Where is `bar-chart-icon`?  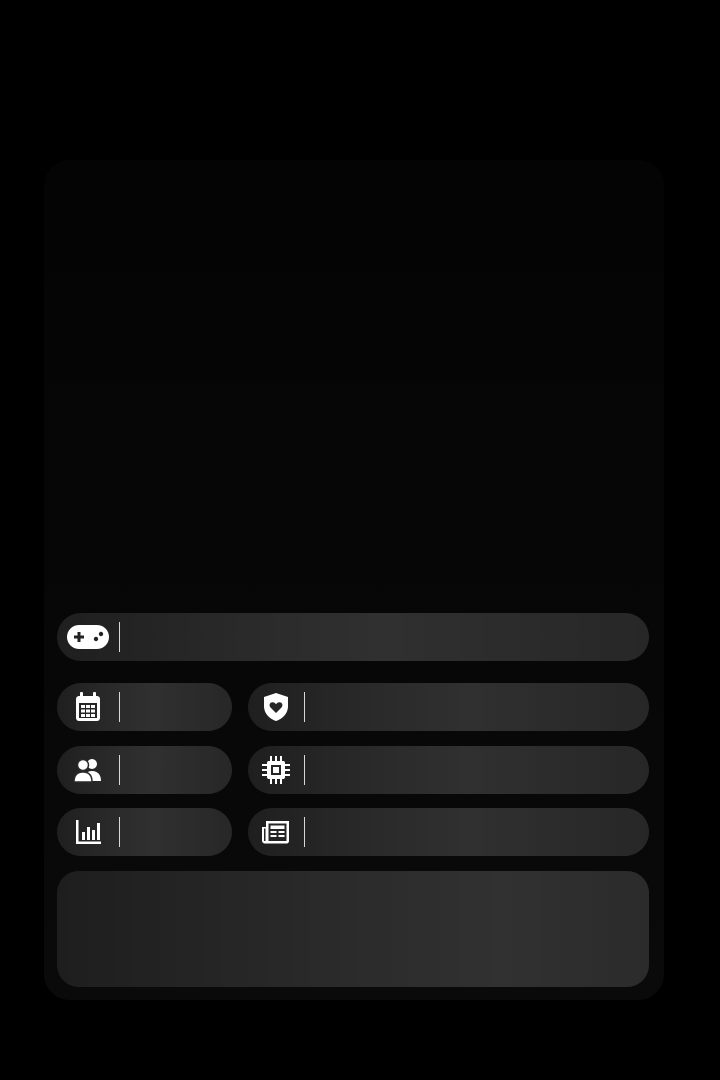 bar-chart-icon is located at coordinates (88, 832).